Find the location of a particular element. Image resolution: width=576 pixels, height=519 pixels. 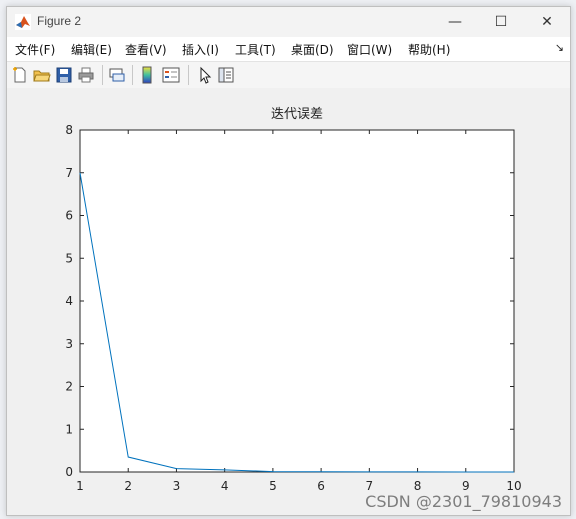

open-folder-icon is located at coordinates (42, 75).